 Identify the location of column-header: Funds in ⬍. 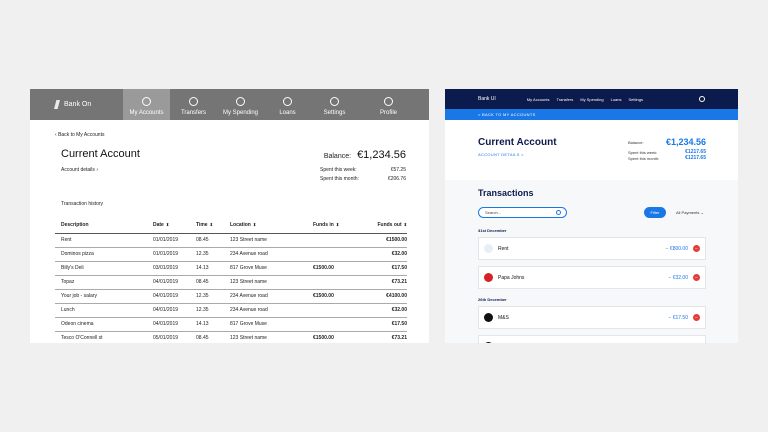
(332, 225).